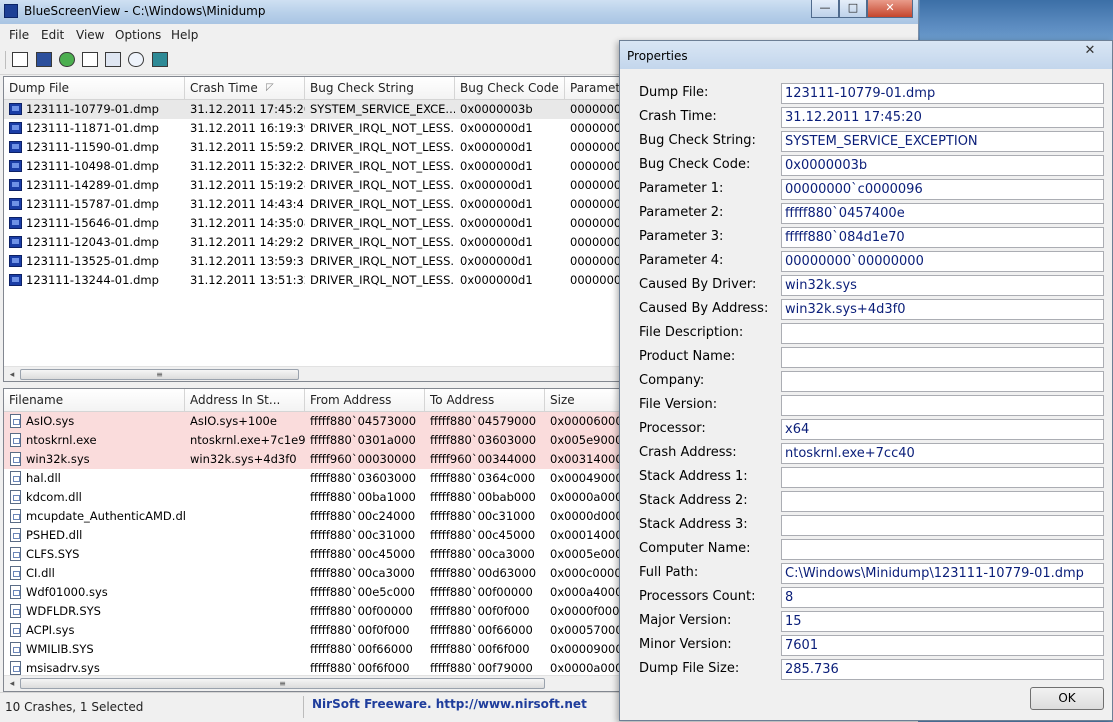 Image resolution: width=1113 pixels, height=722 pixels. Describe the element at coordinates (510, 88) in the screenshot. I see `col-bug-check-code: Bug Check Code` at that location.